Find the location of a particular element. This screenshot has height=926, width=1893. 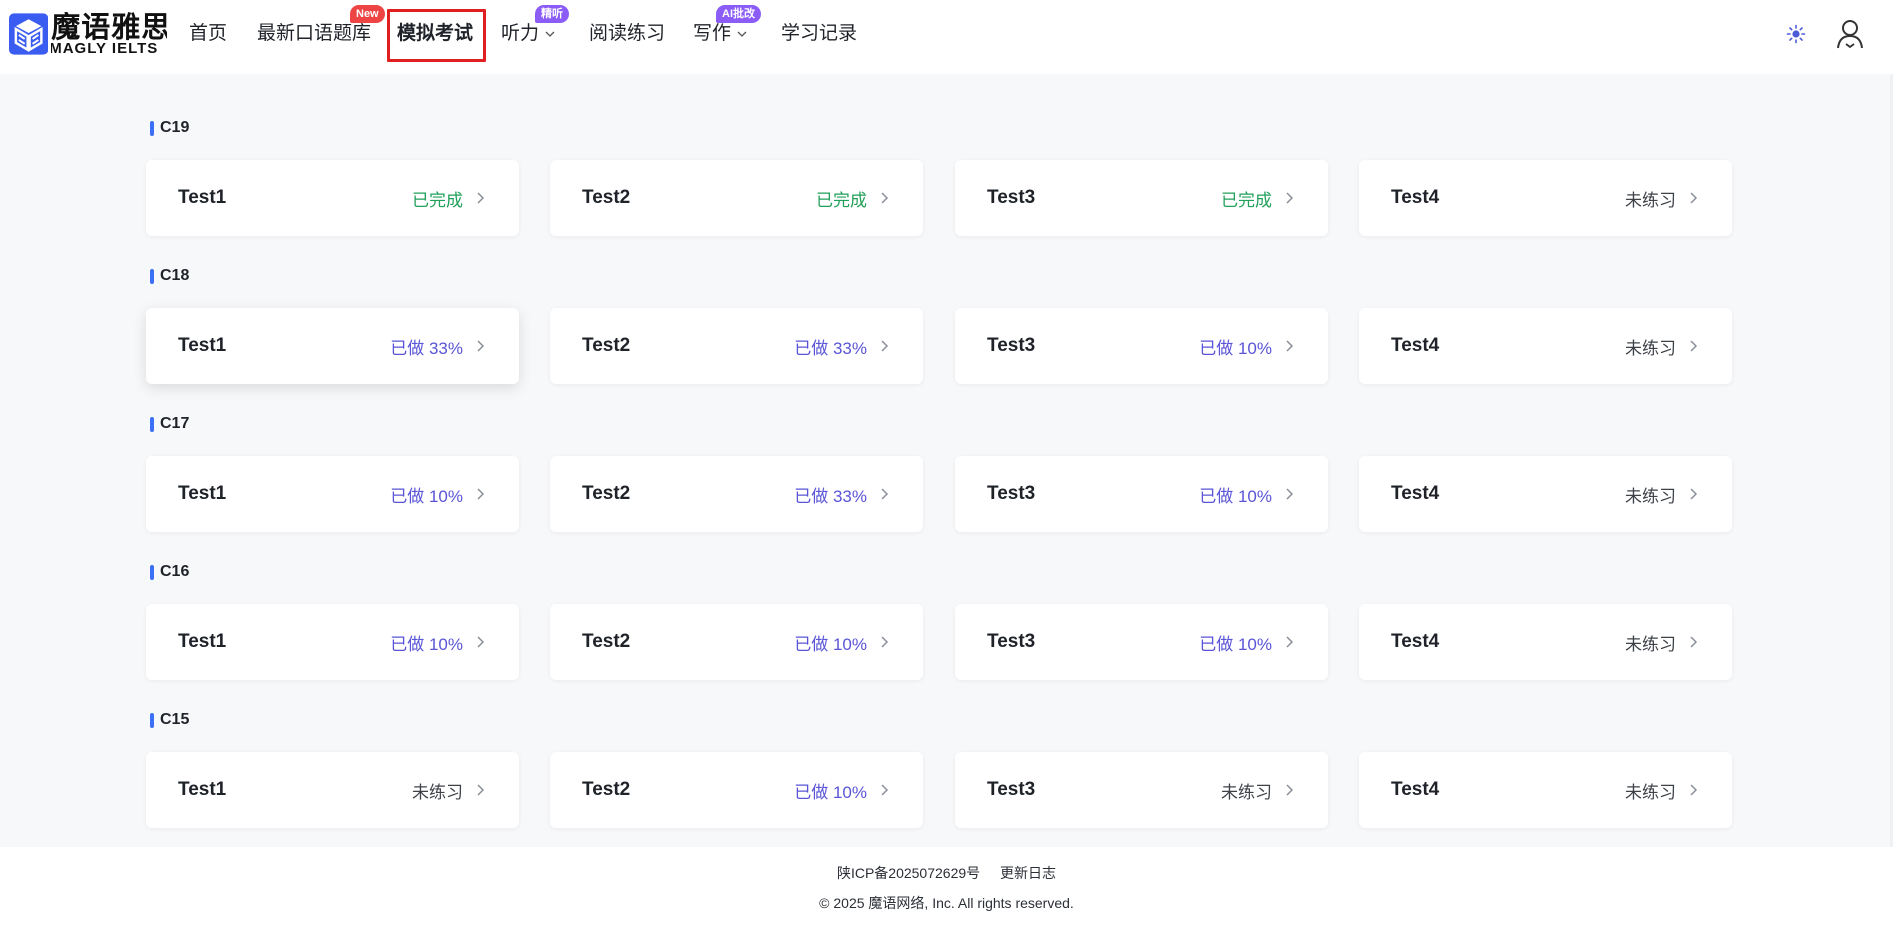

nav-speaking-bank: 最新口语题库 is located at coordinates (314, 34).